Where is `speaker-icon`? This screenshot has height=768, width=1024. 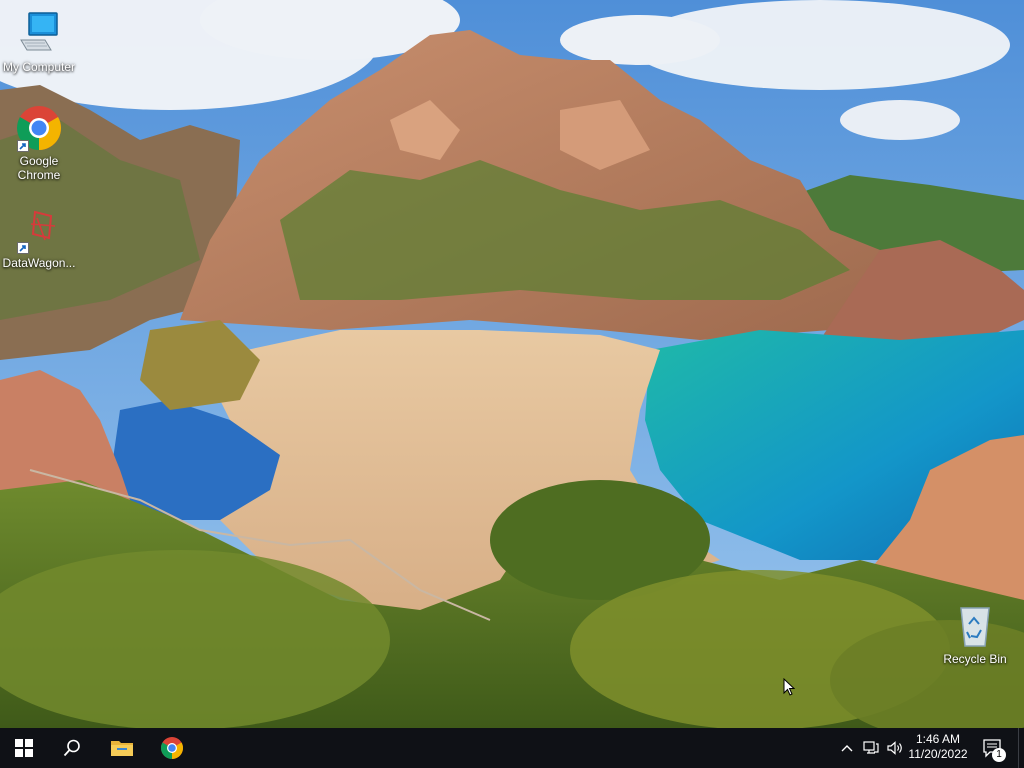
speaker-icon is located at coordinates (894, 748).